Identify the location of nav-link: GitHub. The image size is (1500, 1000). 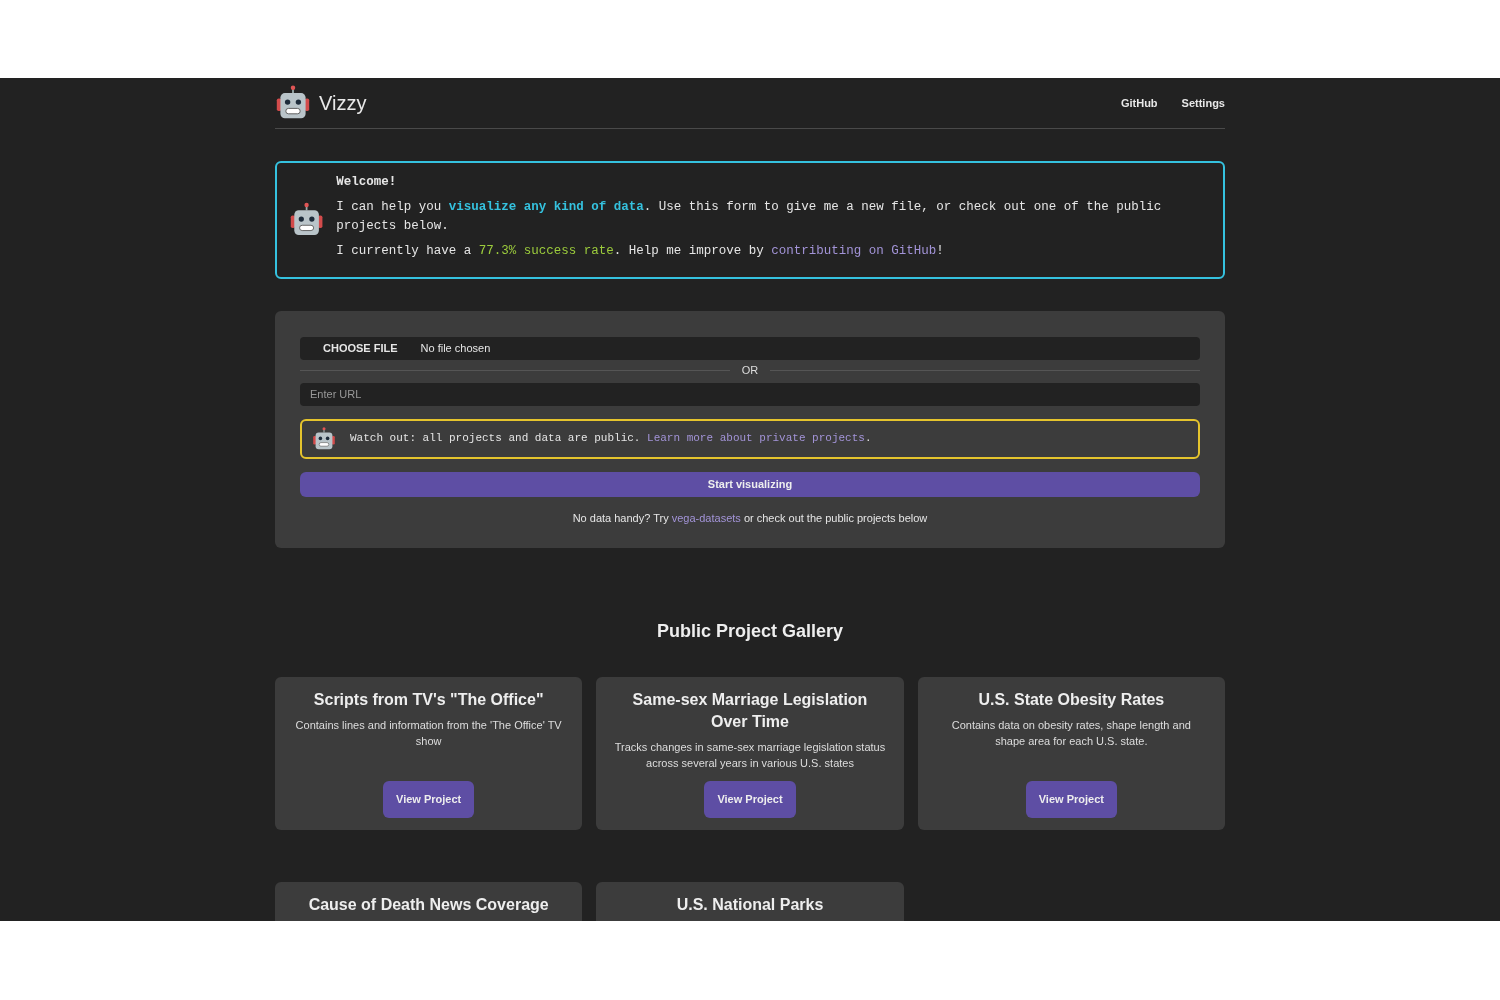
(1139, 103).